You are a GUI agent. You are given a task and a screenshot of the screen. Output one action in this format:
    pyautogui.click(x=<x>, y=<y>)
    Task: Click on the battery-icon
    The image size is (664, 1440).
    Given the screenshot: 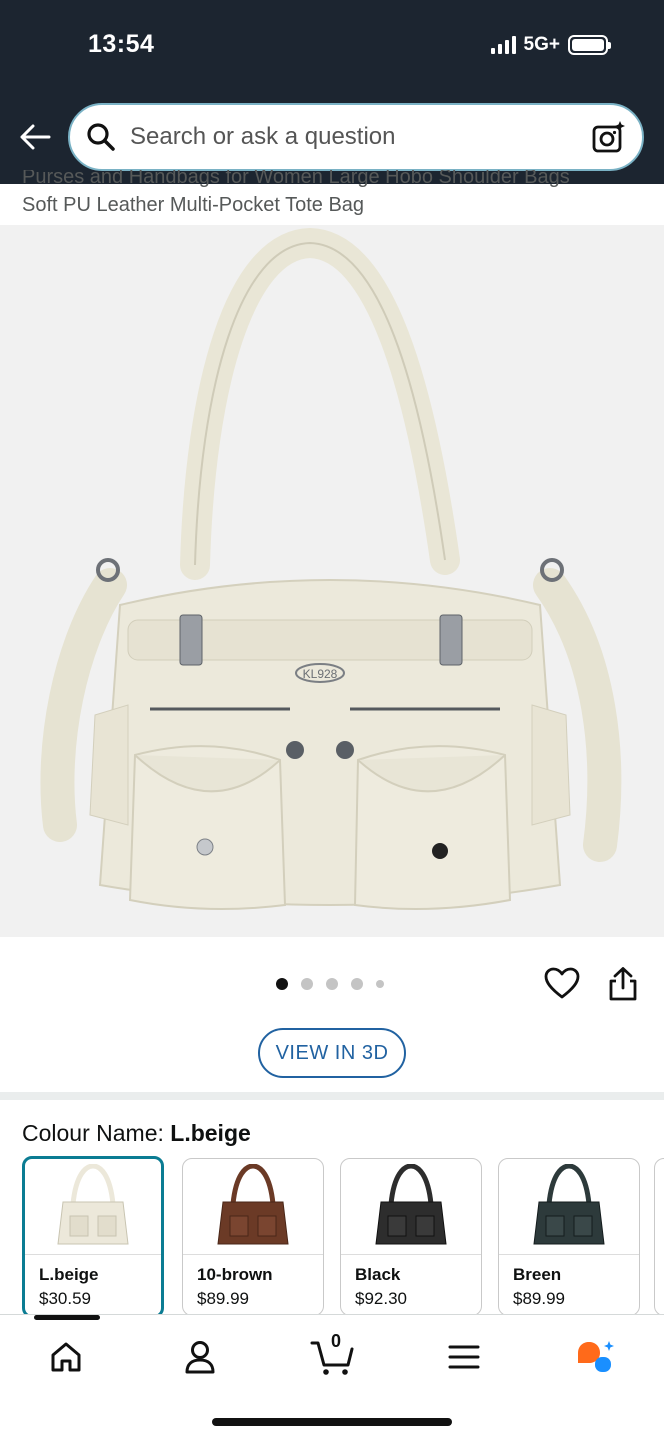 What is the action you would take?
    pyautogui.click(x=589, y=45)
    